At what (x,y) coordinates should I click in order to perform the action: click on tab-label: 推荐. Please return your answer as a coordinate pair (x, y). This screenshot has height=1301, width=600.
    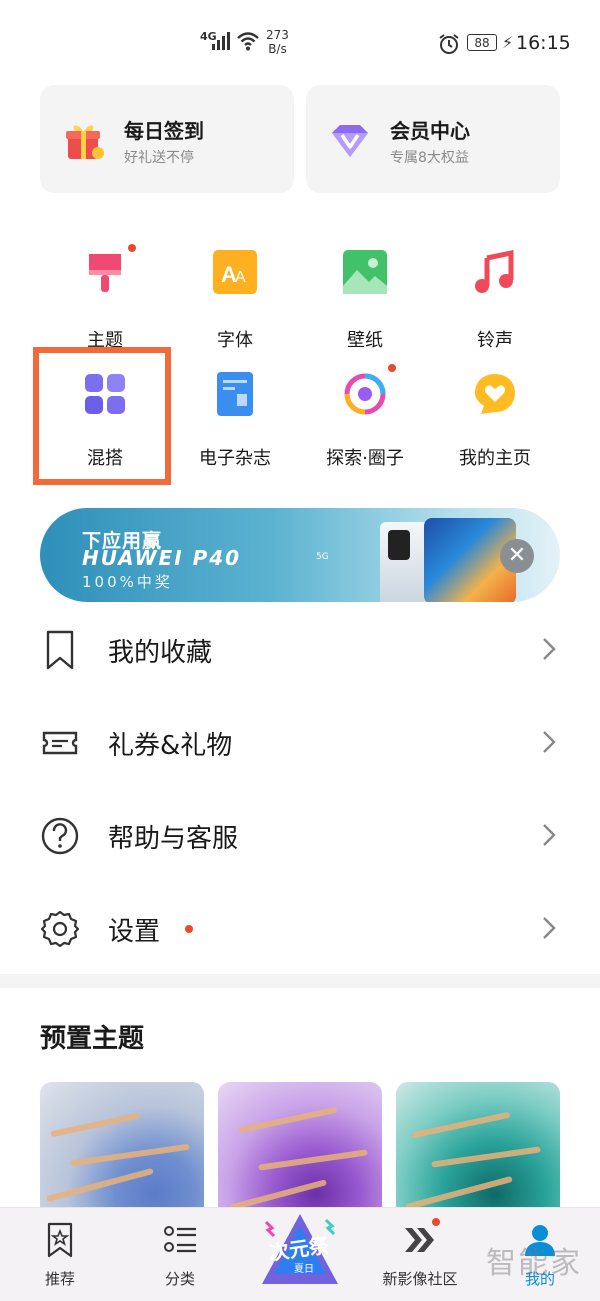
    Looking at the image, I should click on (59, 1279).